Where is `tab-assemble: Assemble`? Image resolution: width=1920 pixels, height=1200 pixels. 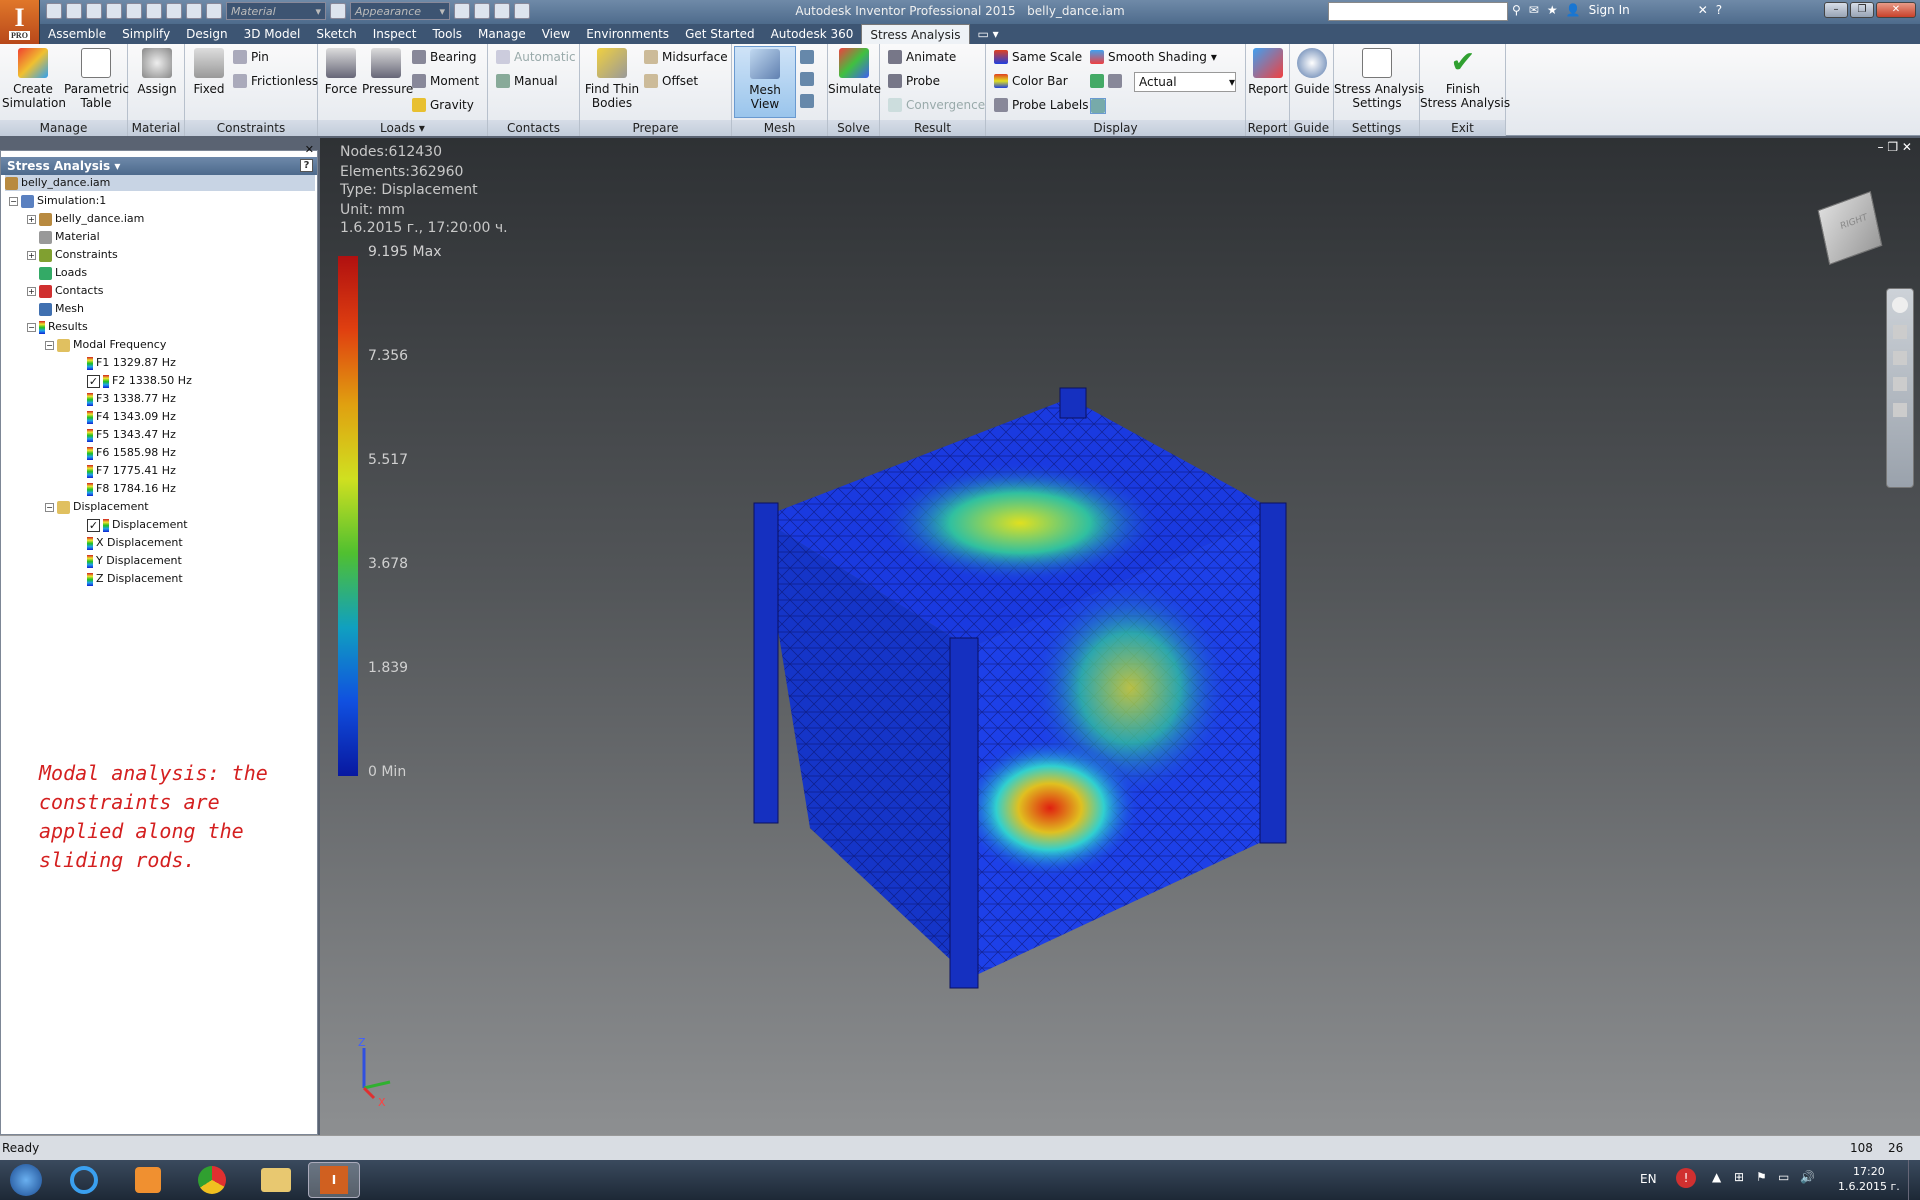
tab-assemble: Assemble is located at coordinates (77, 34).